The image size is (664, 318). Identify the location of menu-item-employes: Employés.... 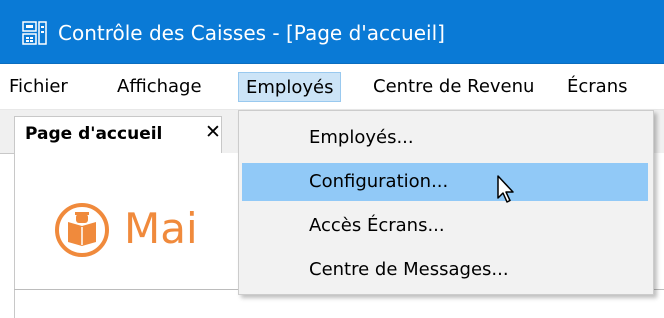
(445, 138).